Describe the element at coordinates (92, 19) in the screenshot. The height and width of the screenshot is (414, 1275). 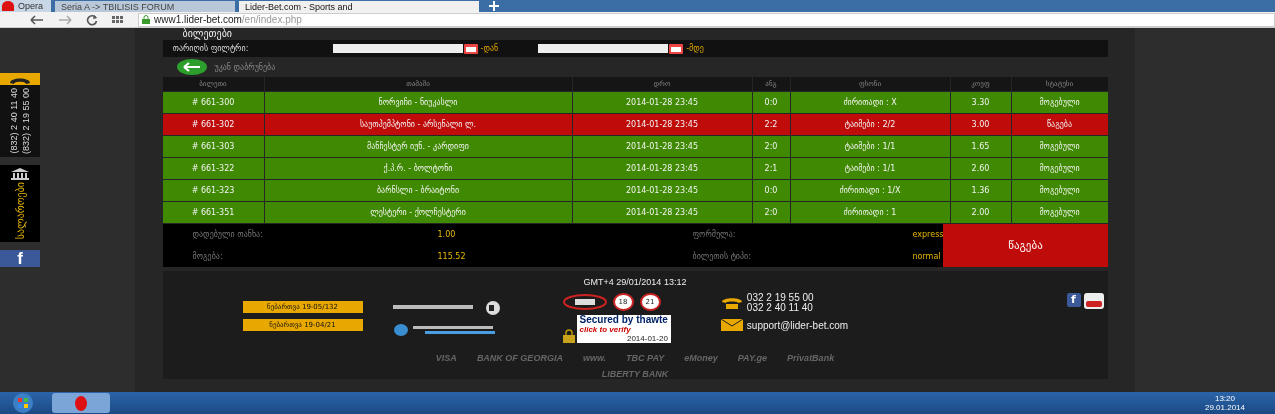
I see `reload-icon` at that location.